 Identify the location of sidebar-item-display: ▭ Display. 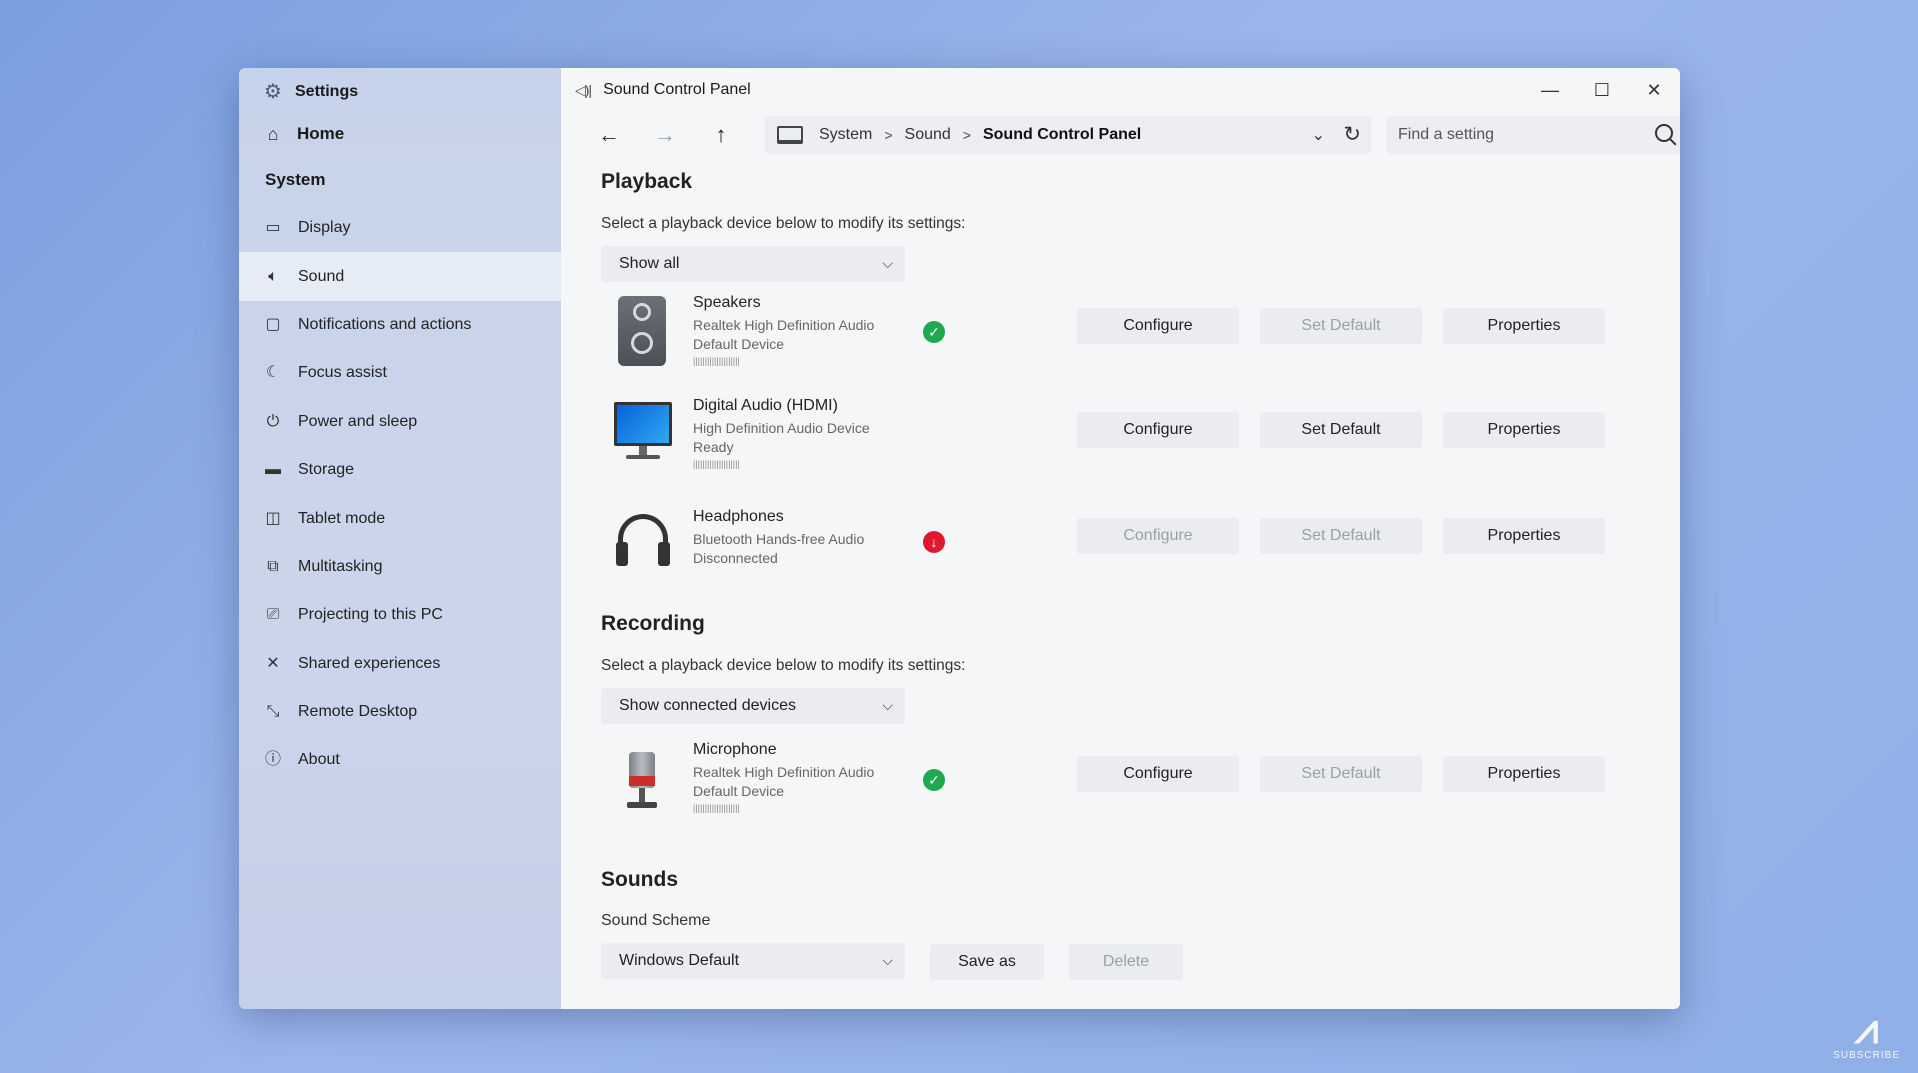
(400, 228).